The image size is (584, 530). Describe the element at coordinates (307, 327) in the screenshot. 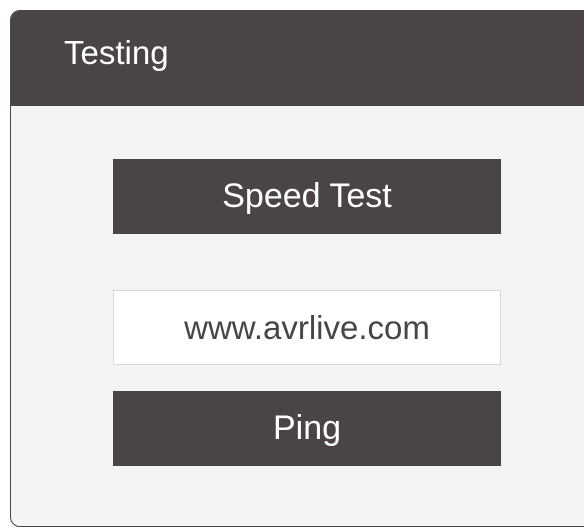

I see `host-input` at that location.